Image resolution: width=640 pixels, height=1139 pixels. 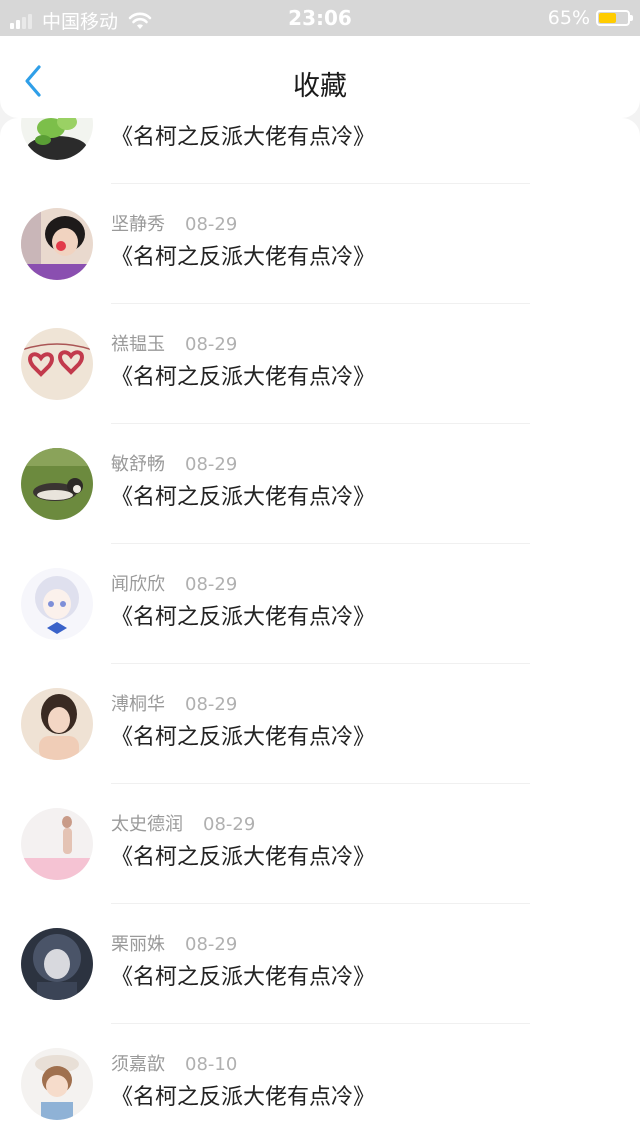 What do you see at coordinates (607, 18) in the screenshot?
I see `battery-fill` at bounding box center [607, 18].